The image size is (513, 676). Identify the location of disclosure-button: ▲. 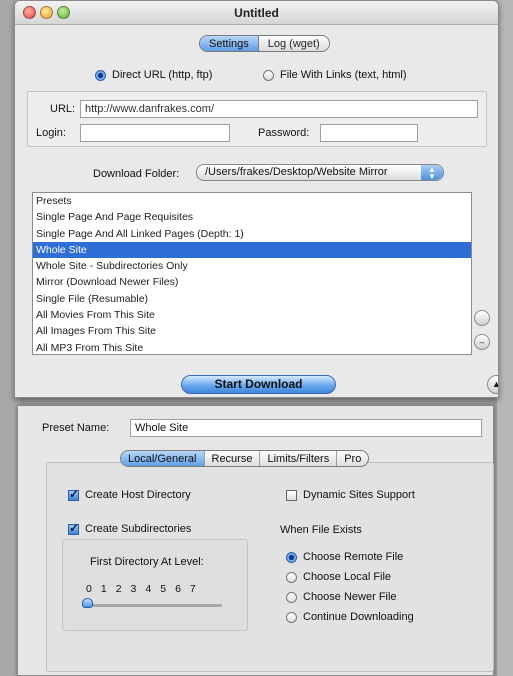
(492, 384).